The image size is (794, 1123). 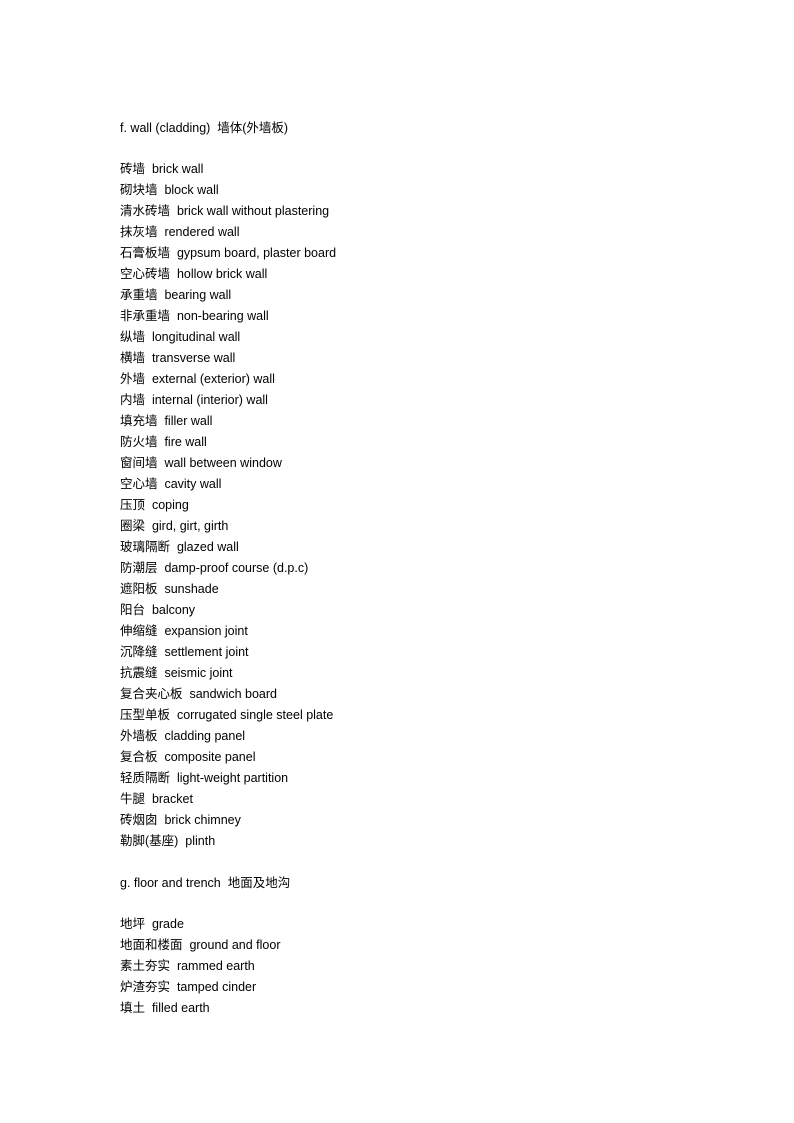 What do you see at coordinates (163, 442) in the screenshot?
I see `glossary-entry: 防火墙 fire wall` at bounding box center [163, 442].